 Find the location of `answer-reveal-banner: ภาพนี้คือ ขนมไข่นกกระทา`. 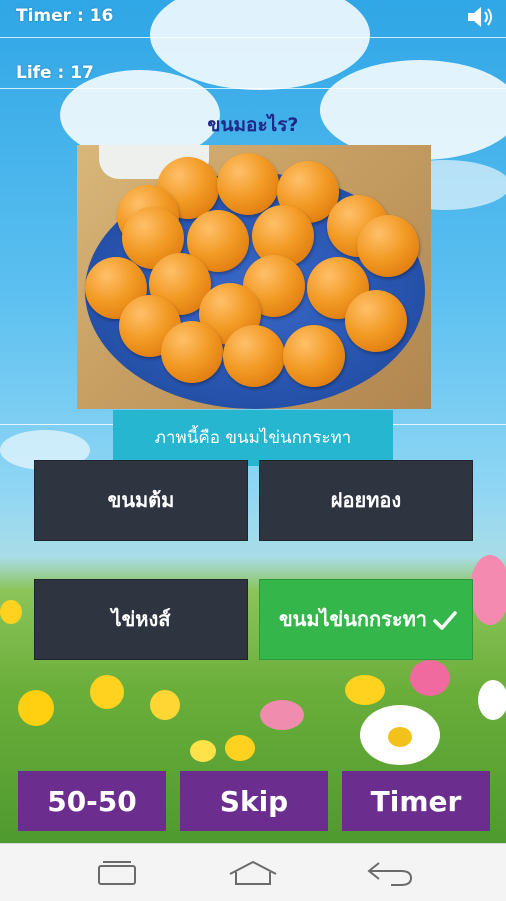

answer-reveal-banner: ภาพนี้คือ ขนมไข่นกกระทา is located at coordinates (253, 438).